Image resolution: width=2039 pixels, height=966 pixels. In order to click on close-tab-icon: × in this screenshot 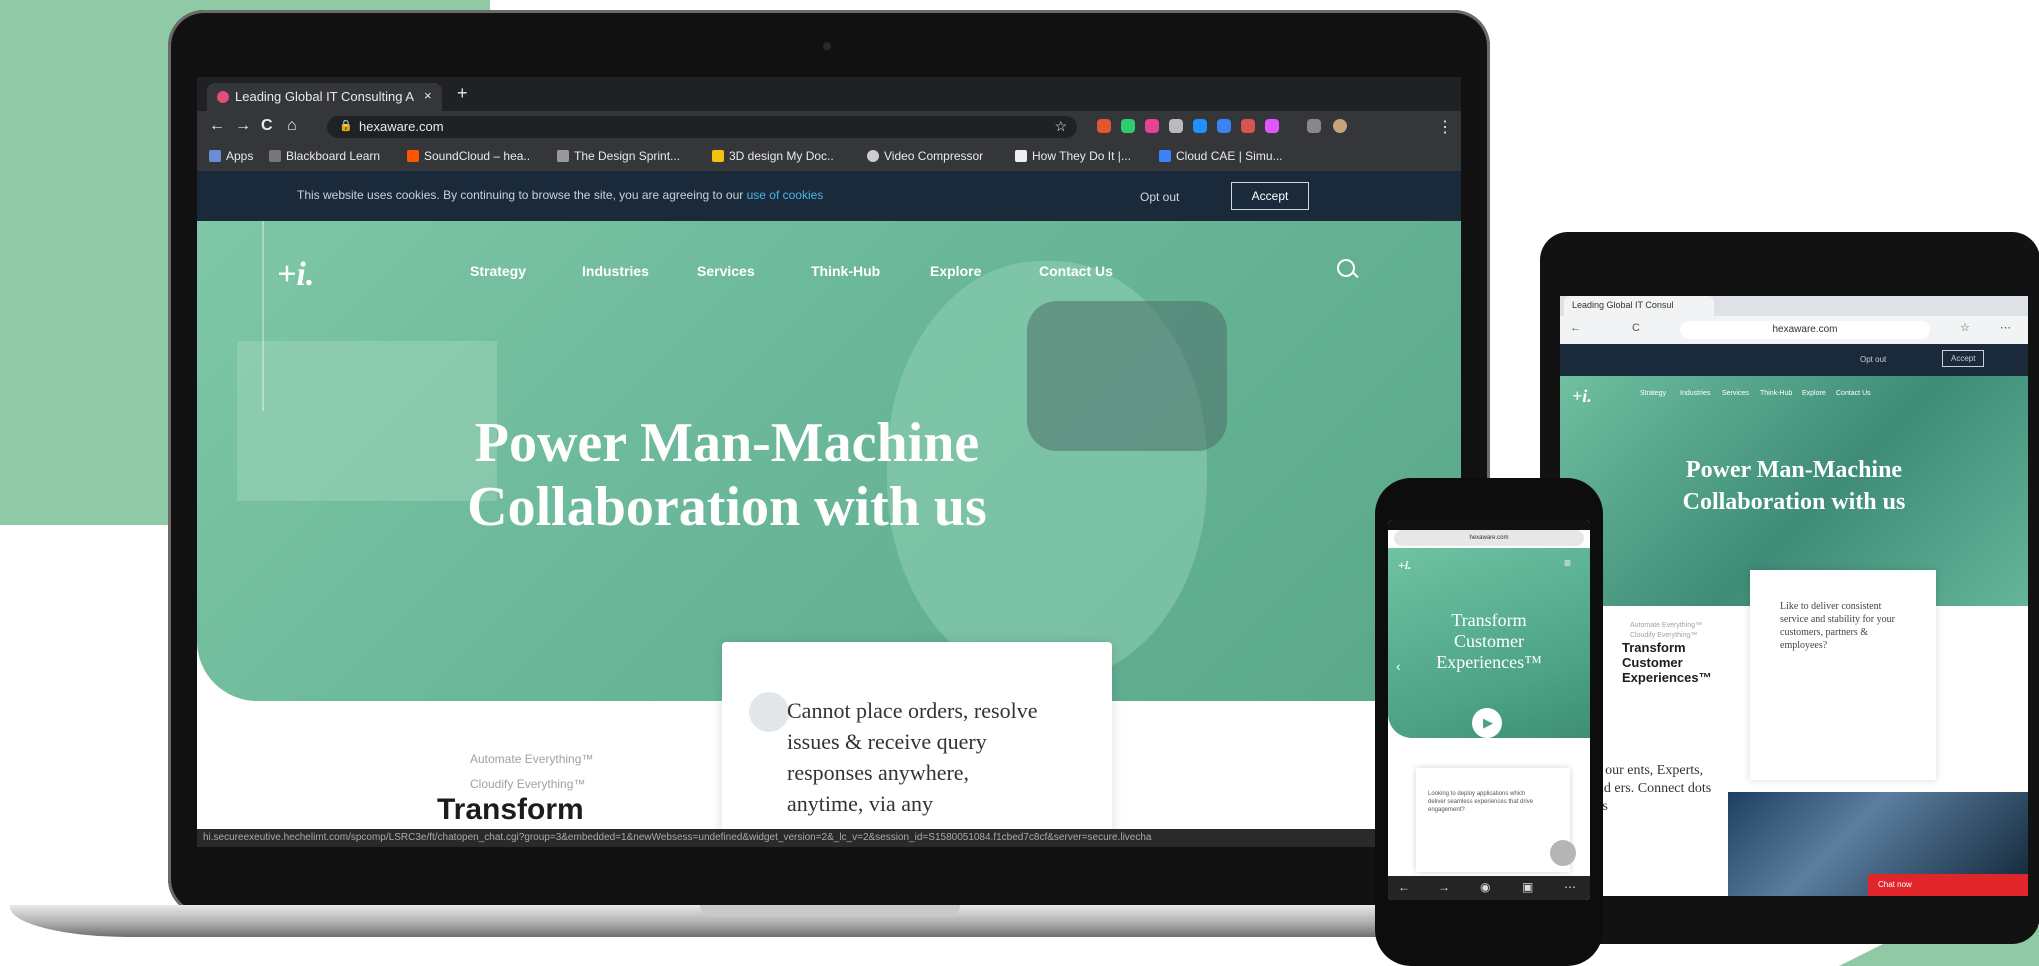, I will do `click(428, 95)`.